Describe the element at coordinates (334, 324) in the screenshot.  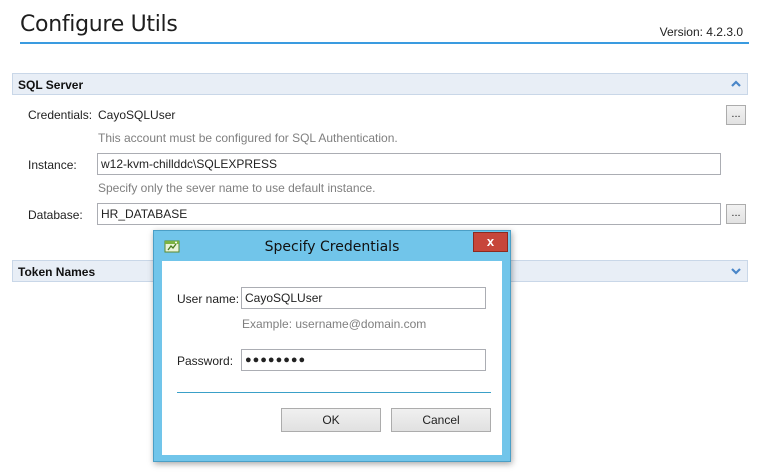
I see `username-hint: Example: username@domain.com` at that location.